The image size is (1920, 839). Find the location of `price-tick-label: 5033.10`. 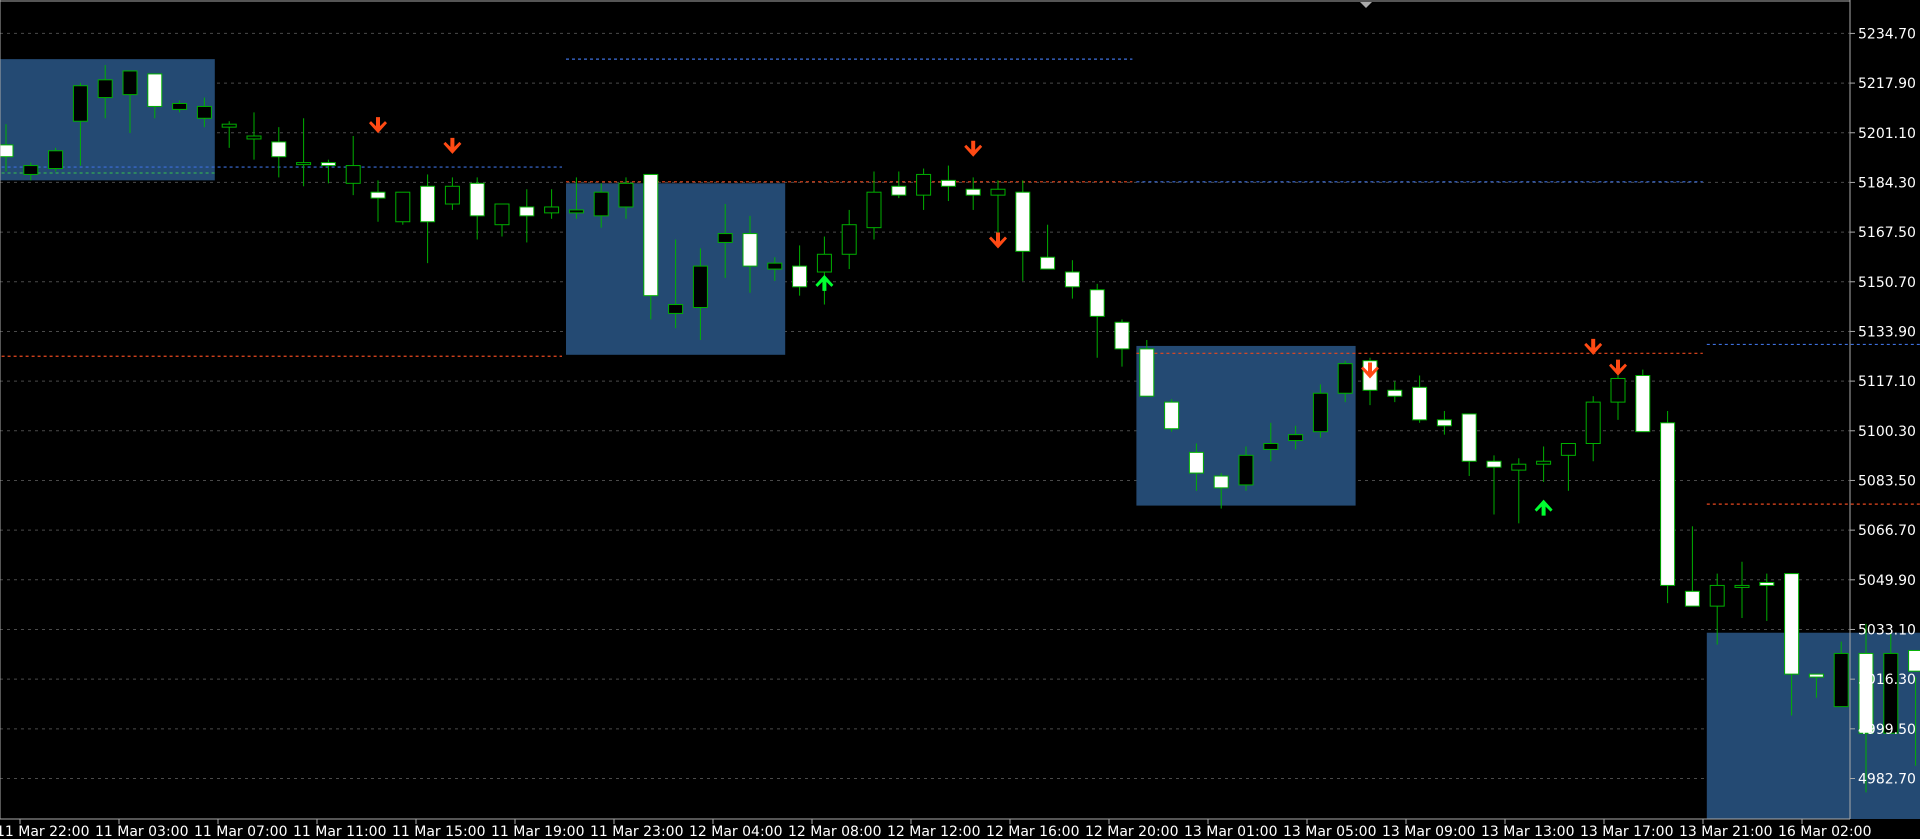

price-tick-label: 5033.10 is located at coordinates (1887, 630).